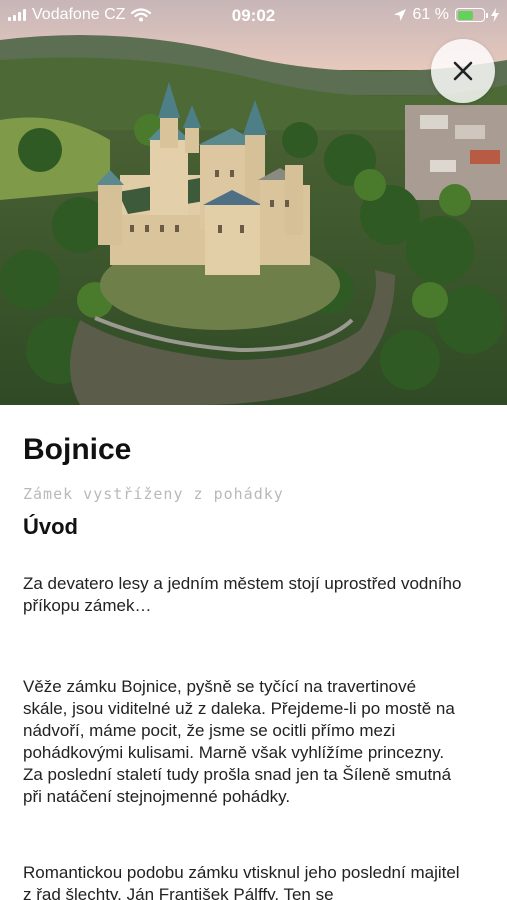 This screenshot has width=507, height=900. What do you see at coordinates (430, 14) in the screenshot?
I see `battery-percent: 61 %` at bounding box center [430, 14].